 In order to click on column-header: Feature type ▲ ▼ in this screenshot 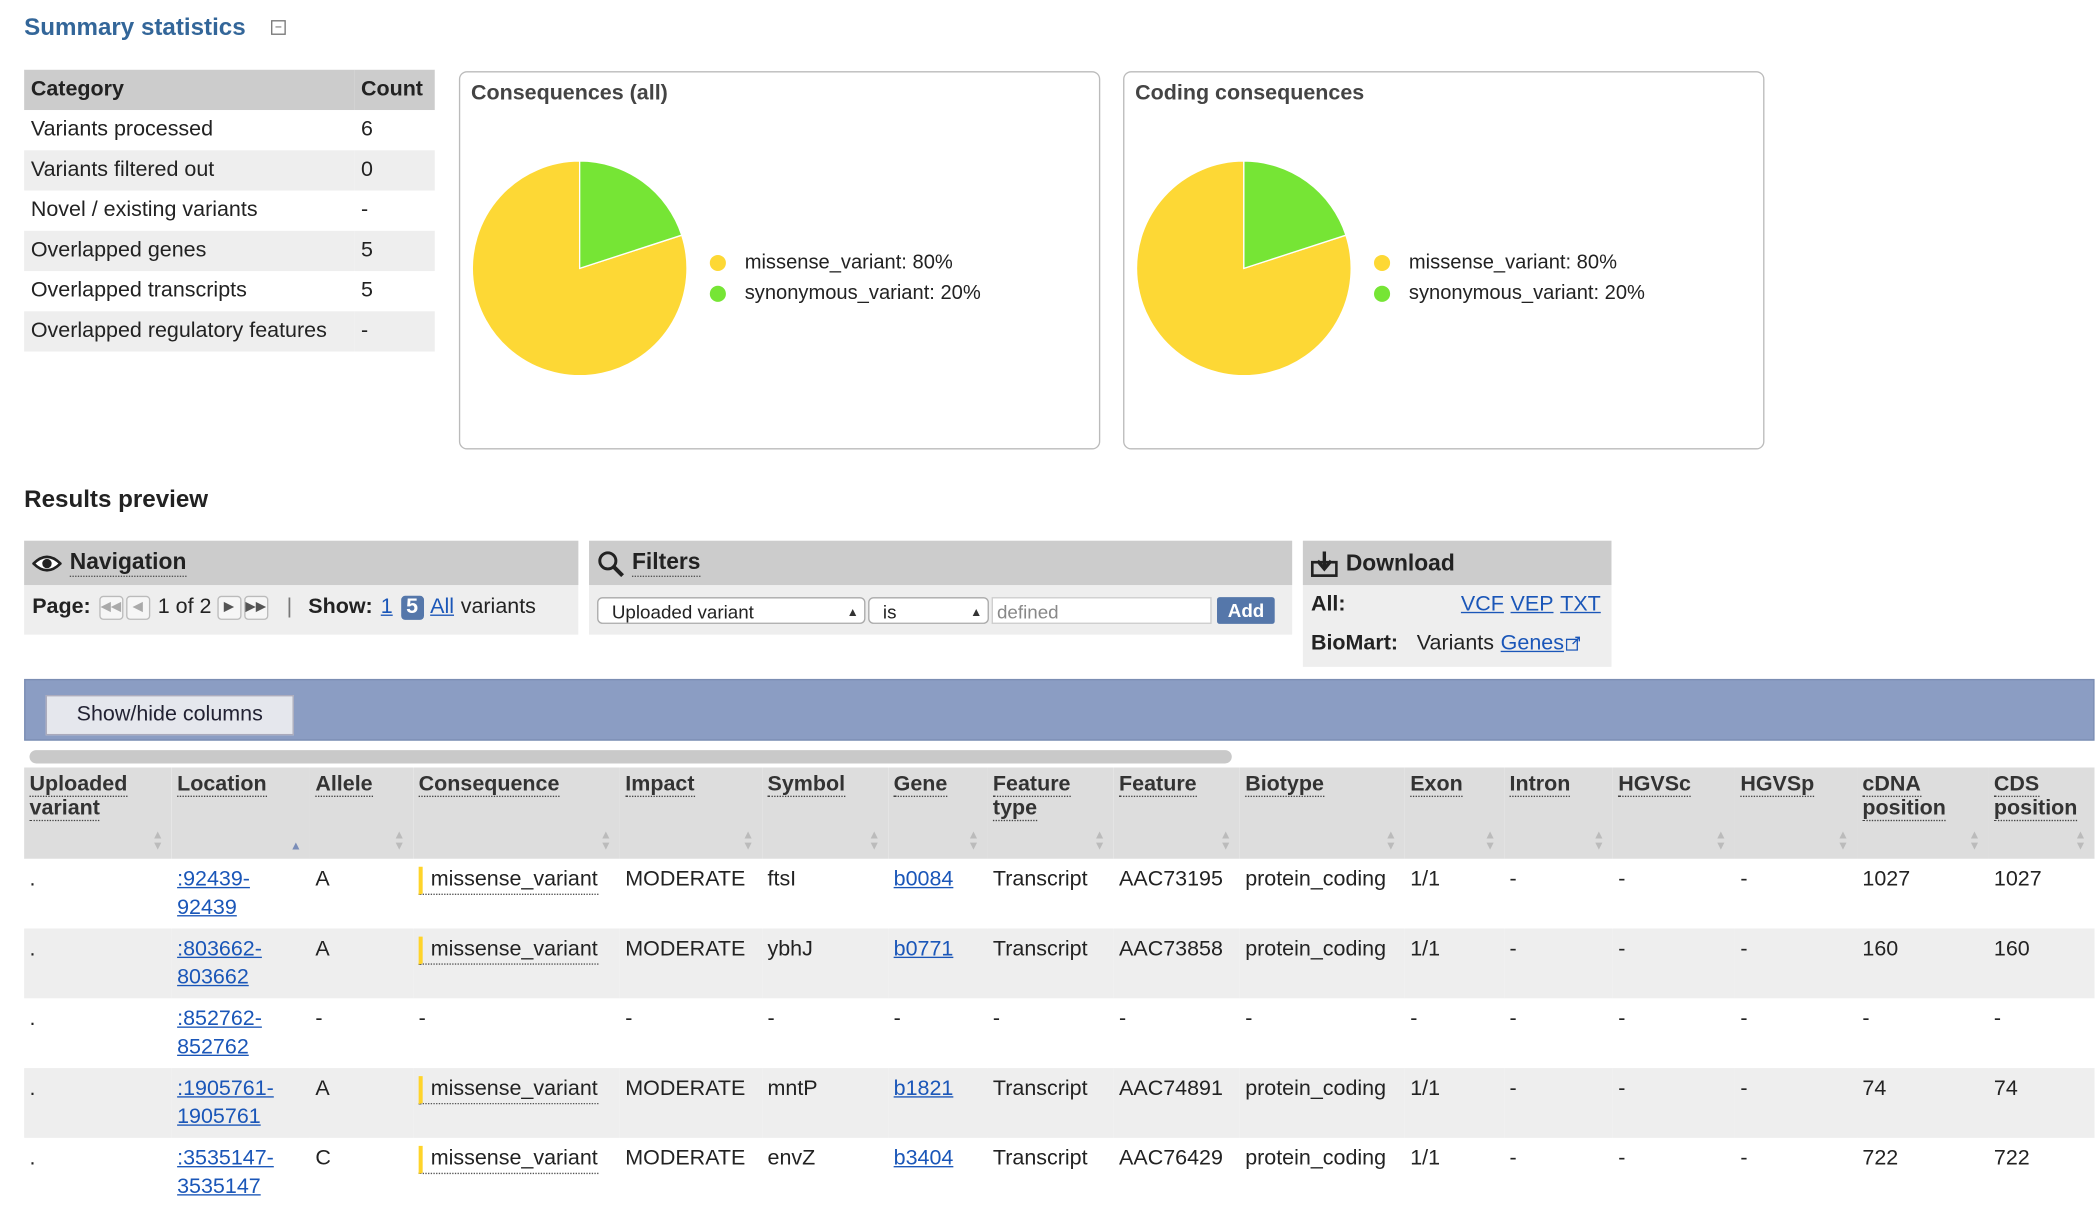, I will do `click(1050, 813)`.